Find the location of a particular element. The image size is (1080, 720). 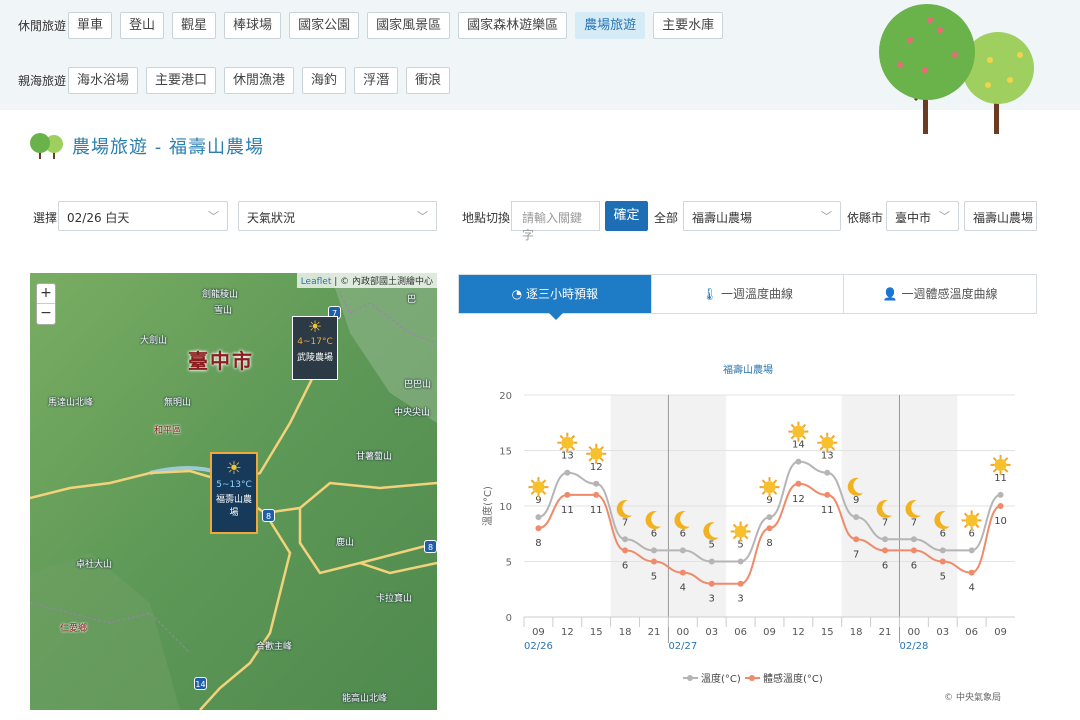

nav-chip: 農場旅遊 is located at coordinates (610, 25).